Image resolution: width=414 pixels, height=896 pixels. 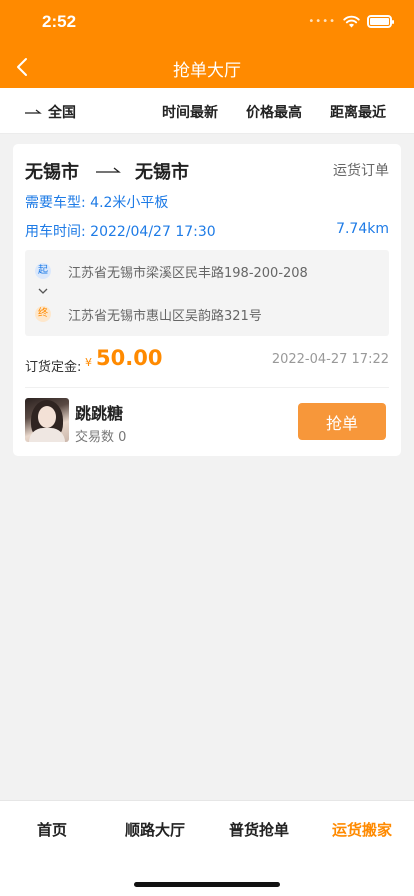 I want to click on vehicle-type-value: 4.2米小平板, so click(x=129, y=203).